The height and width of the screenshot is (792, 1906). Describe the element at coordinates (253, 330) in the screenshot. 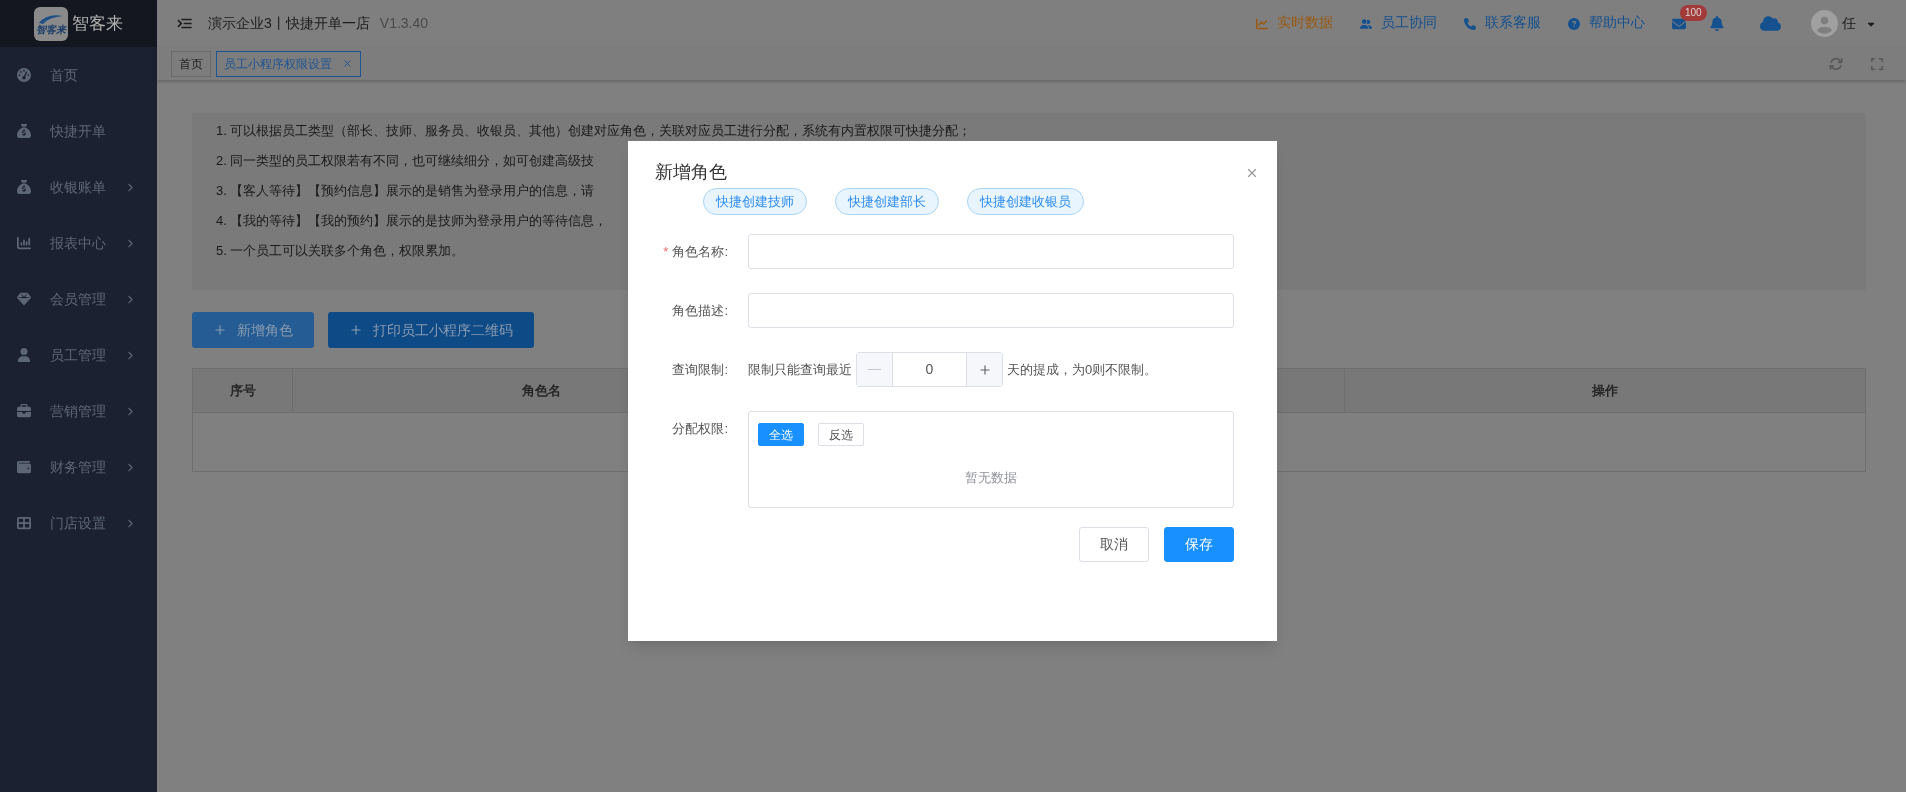

I see `action-button: 新增角色` at that location.